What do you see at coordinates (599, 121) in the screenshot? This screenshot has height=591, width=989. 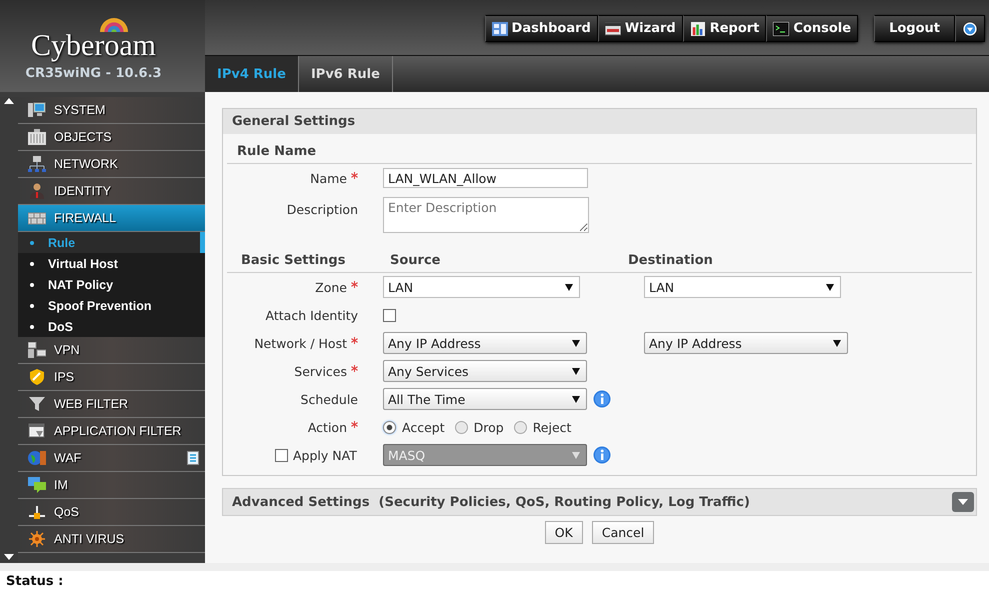 I see `panel-title: General Settings` at bounding box center [599, 121].